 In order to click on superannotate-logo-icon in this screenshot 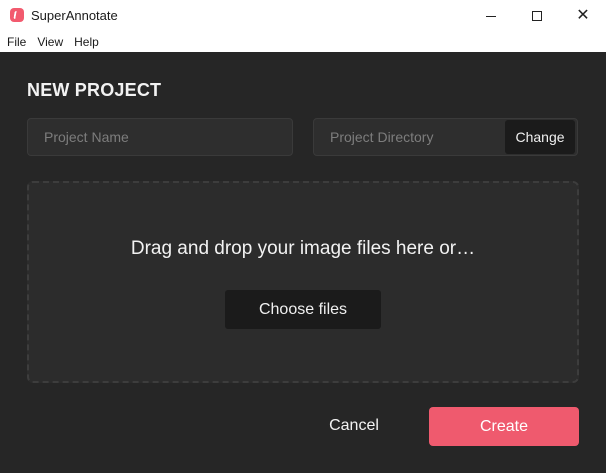, I will do `click(17, 15)`.